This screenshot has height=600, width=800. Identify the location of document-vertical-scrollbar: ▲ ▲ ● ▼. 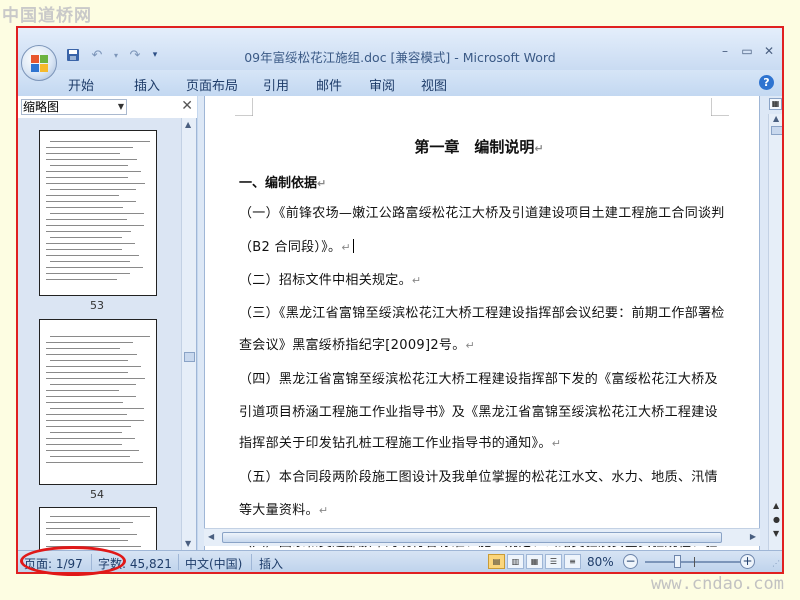
(775, 332).